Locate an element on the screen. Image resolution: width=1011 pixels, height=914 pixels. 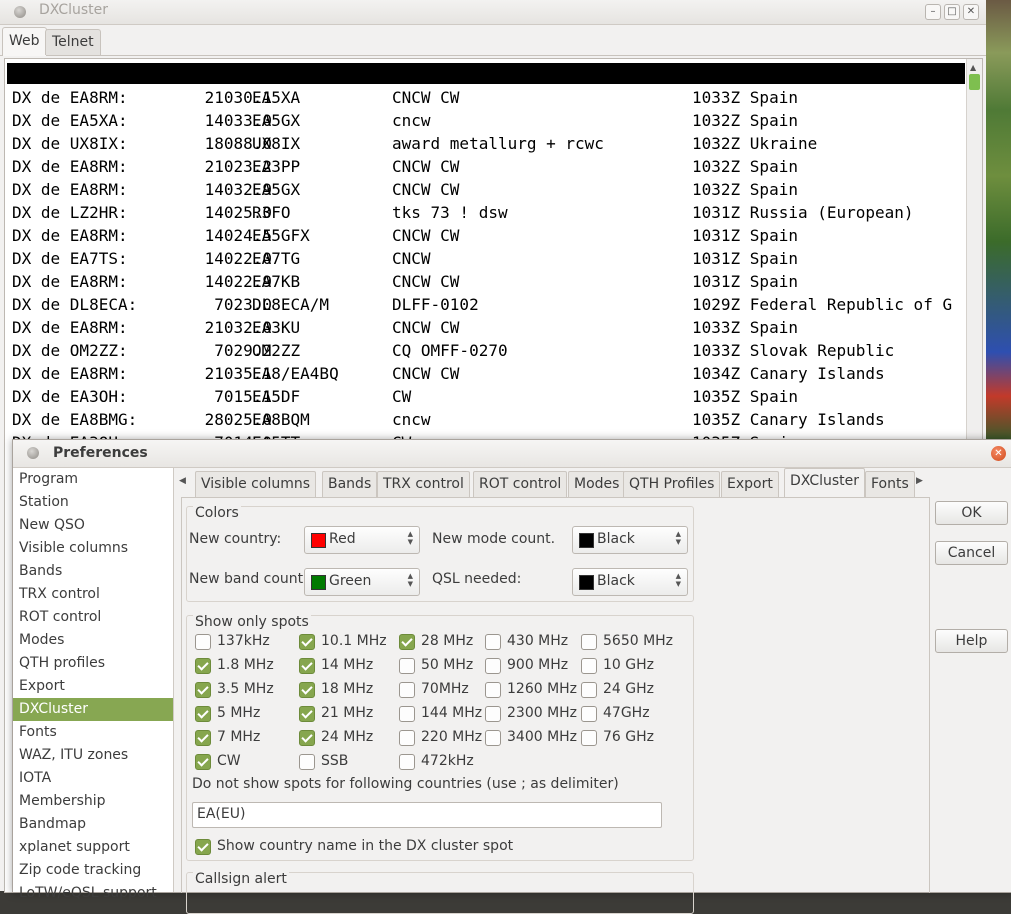
band-checkbox: 5 MHz is located at coordinates (241, 714).